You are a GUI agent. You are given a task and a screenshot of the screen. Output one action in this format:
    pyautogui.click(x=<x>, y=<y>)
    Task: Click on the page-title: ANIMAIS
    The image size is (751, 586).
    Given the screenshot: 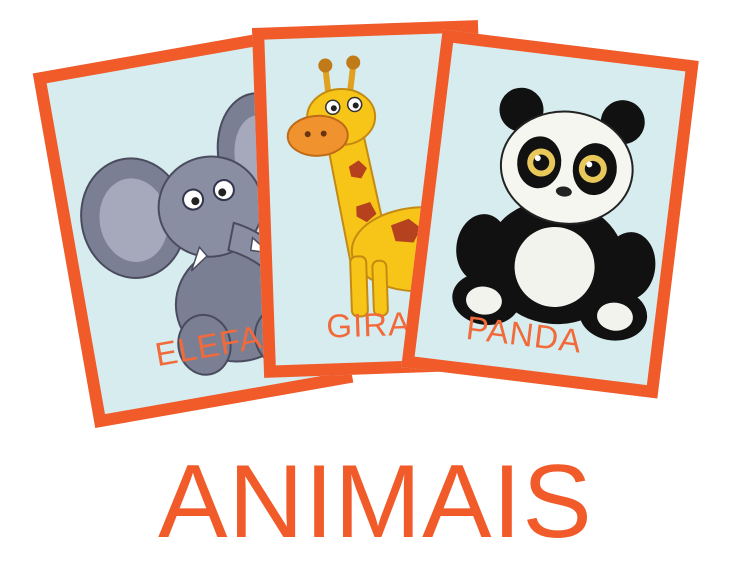 What is the action you would take?
    pyautogui.click(x=375, y=502)
    